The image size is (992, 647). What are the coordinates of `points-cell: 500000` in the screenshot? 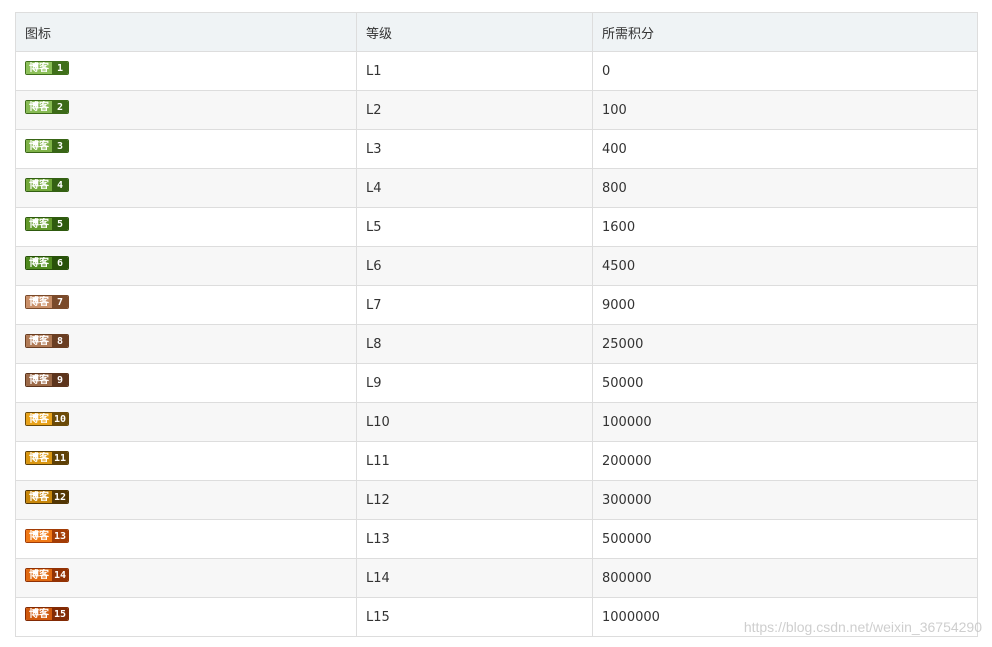 It's located at (785, 539).